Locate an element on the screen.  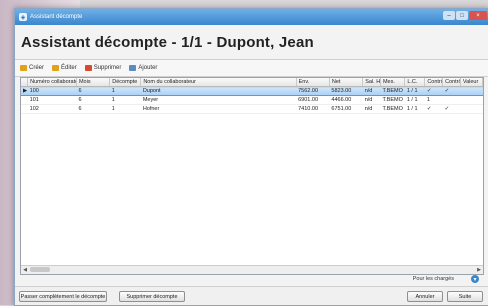
col-marker is located at coordinates (25, 82).